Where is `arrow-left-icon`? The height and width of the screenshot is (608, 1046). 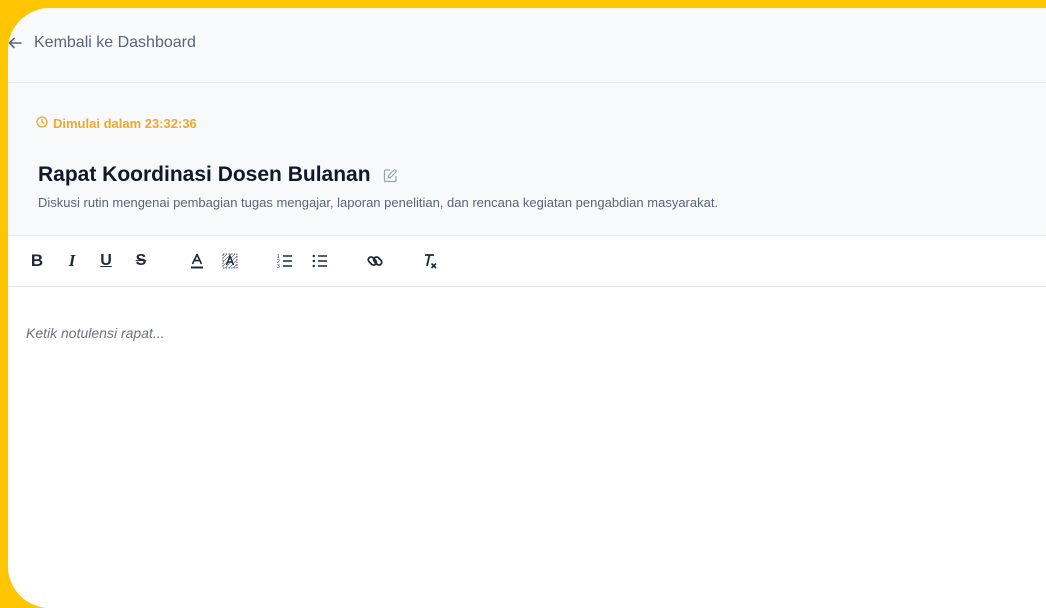 arrow-left-icon is located at coordinates (15, 43).